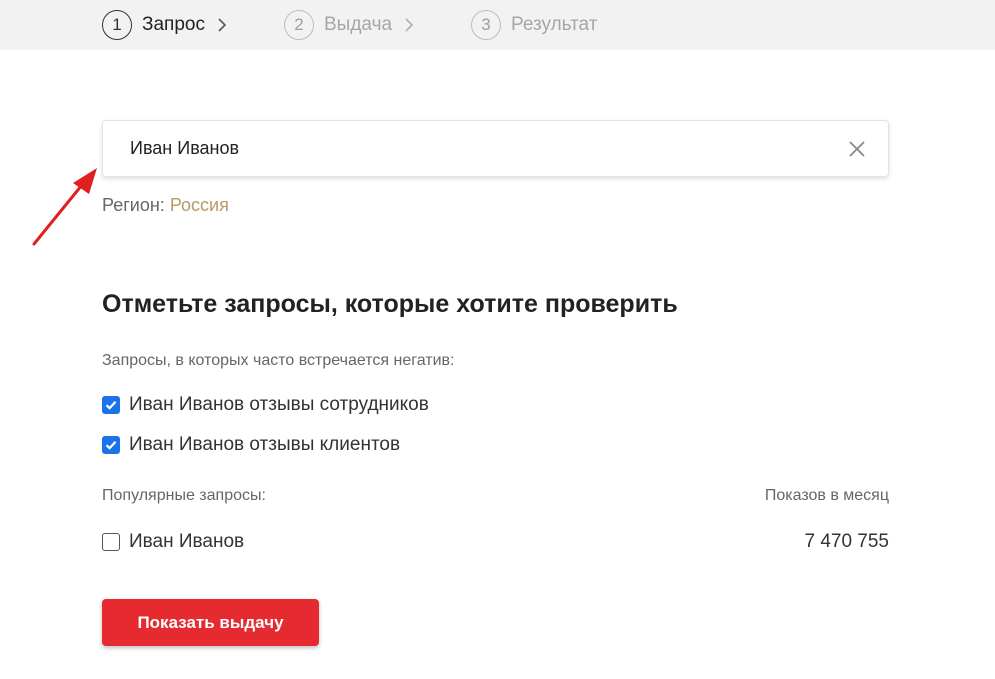 This screenshot has width=995, height=679. What do you see at coordinates (184, 495) in the screenshot?
I see `popular-queries-title: Популярные запросы:` at bounding box center [184, 495].